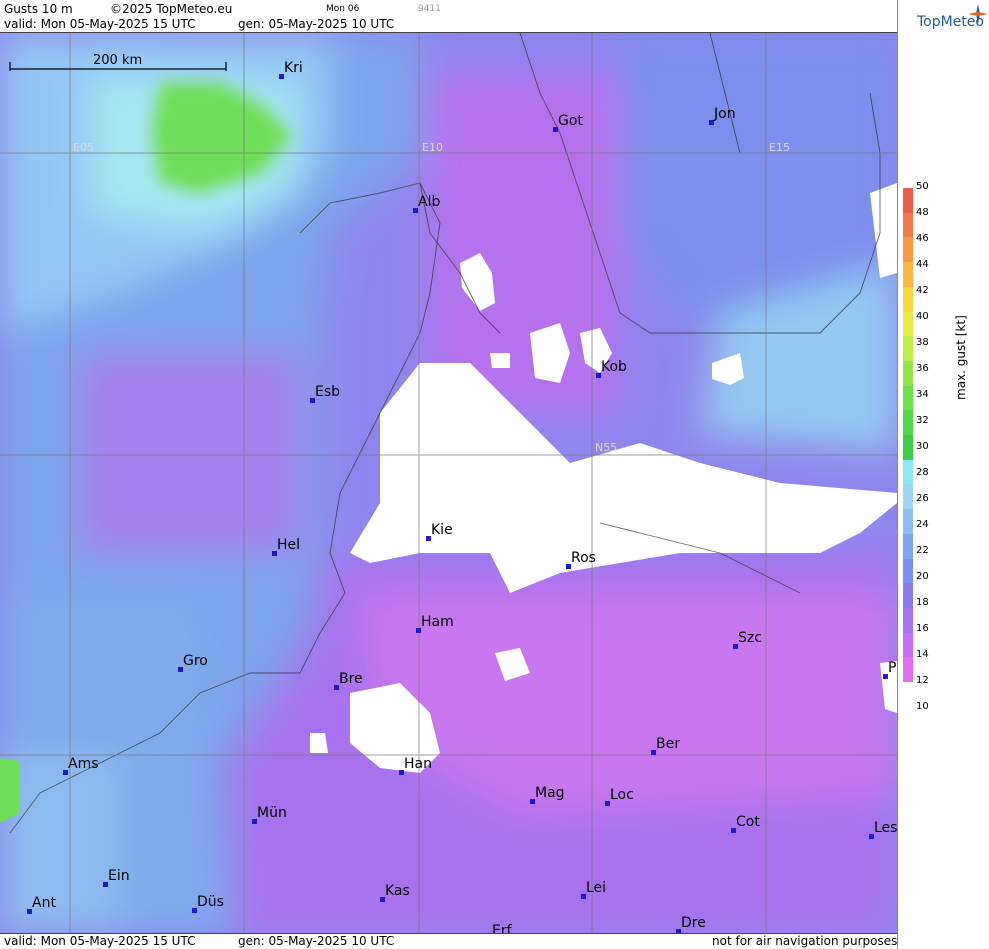 The image size is (989, 949). I want to click on legend-tick-label: 38, so click(922, 342).